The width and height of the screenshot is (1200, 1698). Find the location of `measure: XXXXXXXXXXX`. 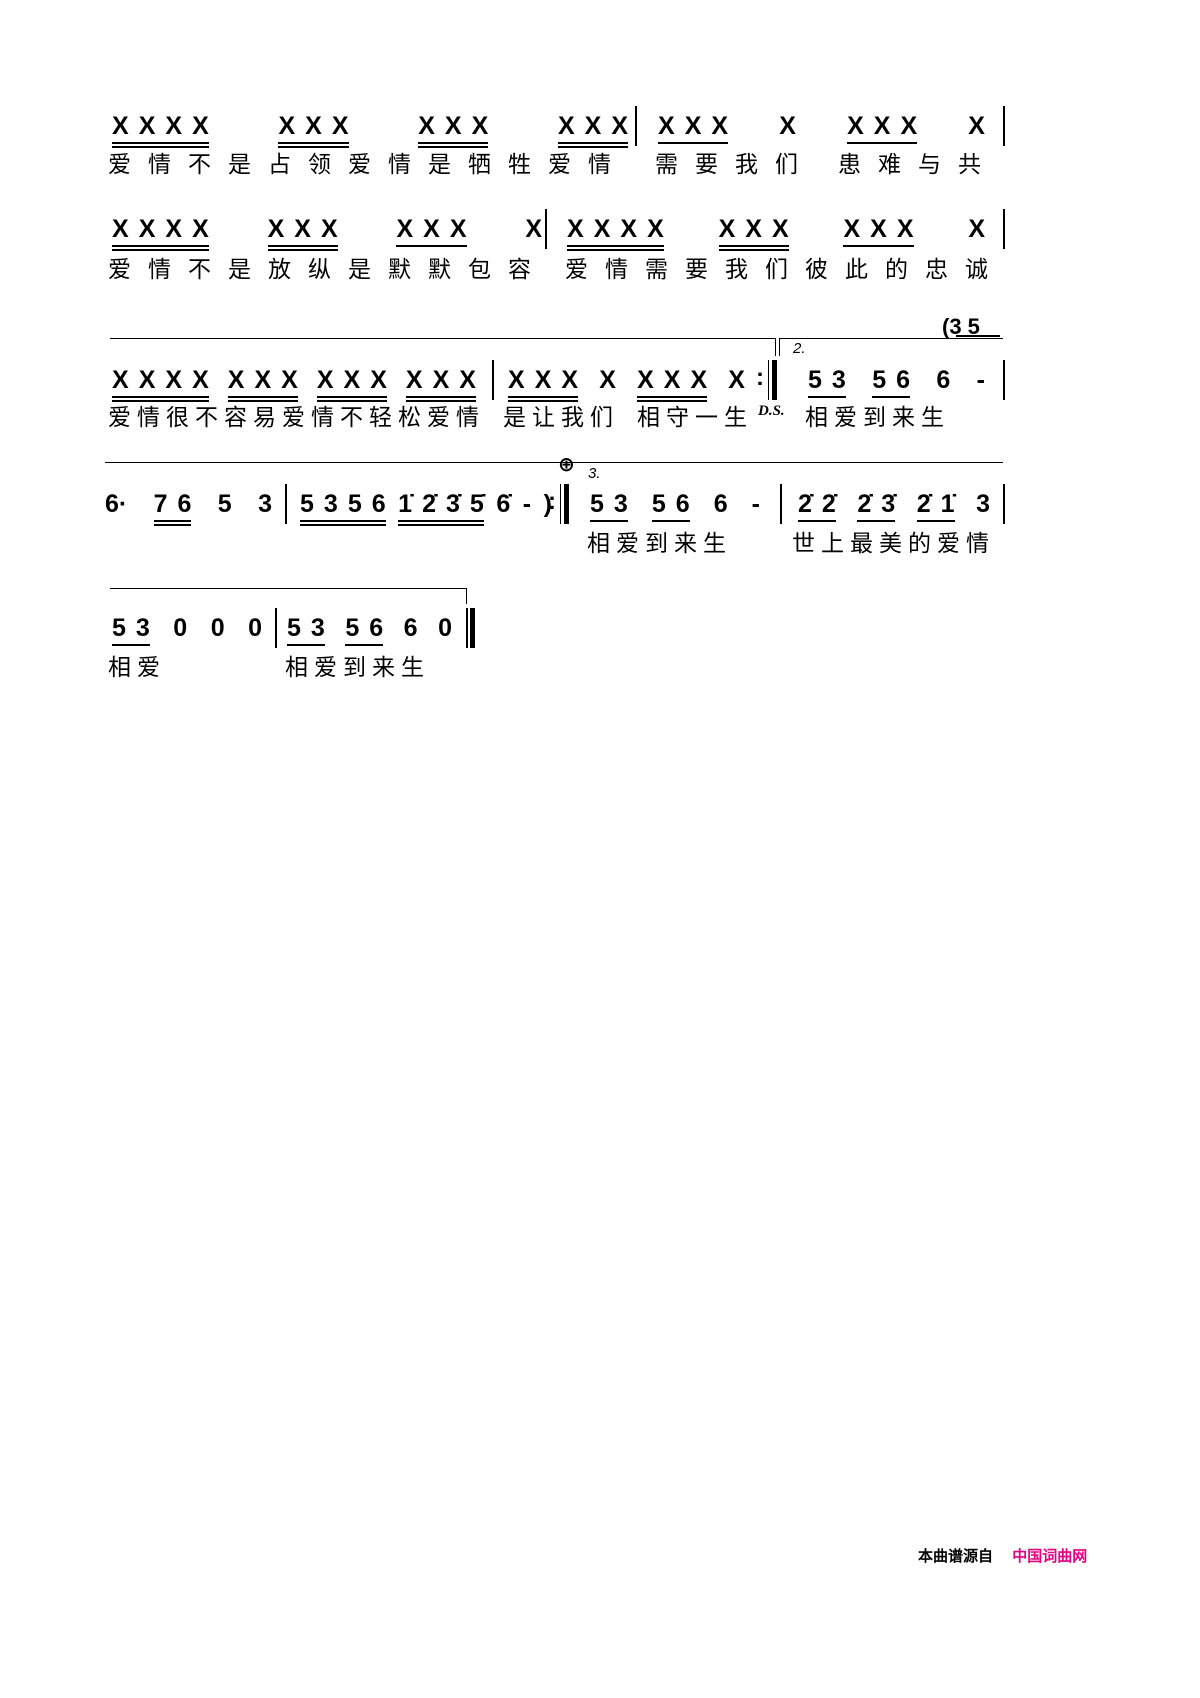

measure: XXXXXXXXXXX is located at coordinates (776, 233).